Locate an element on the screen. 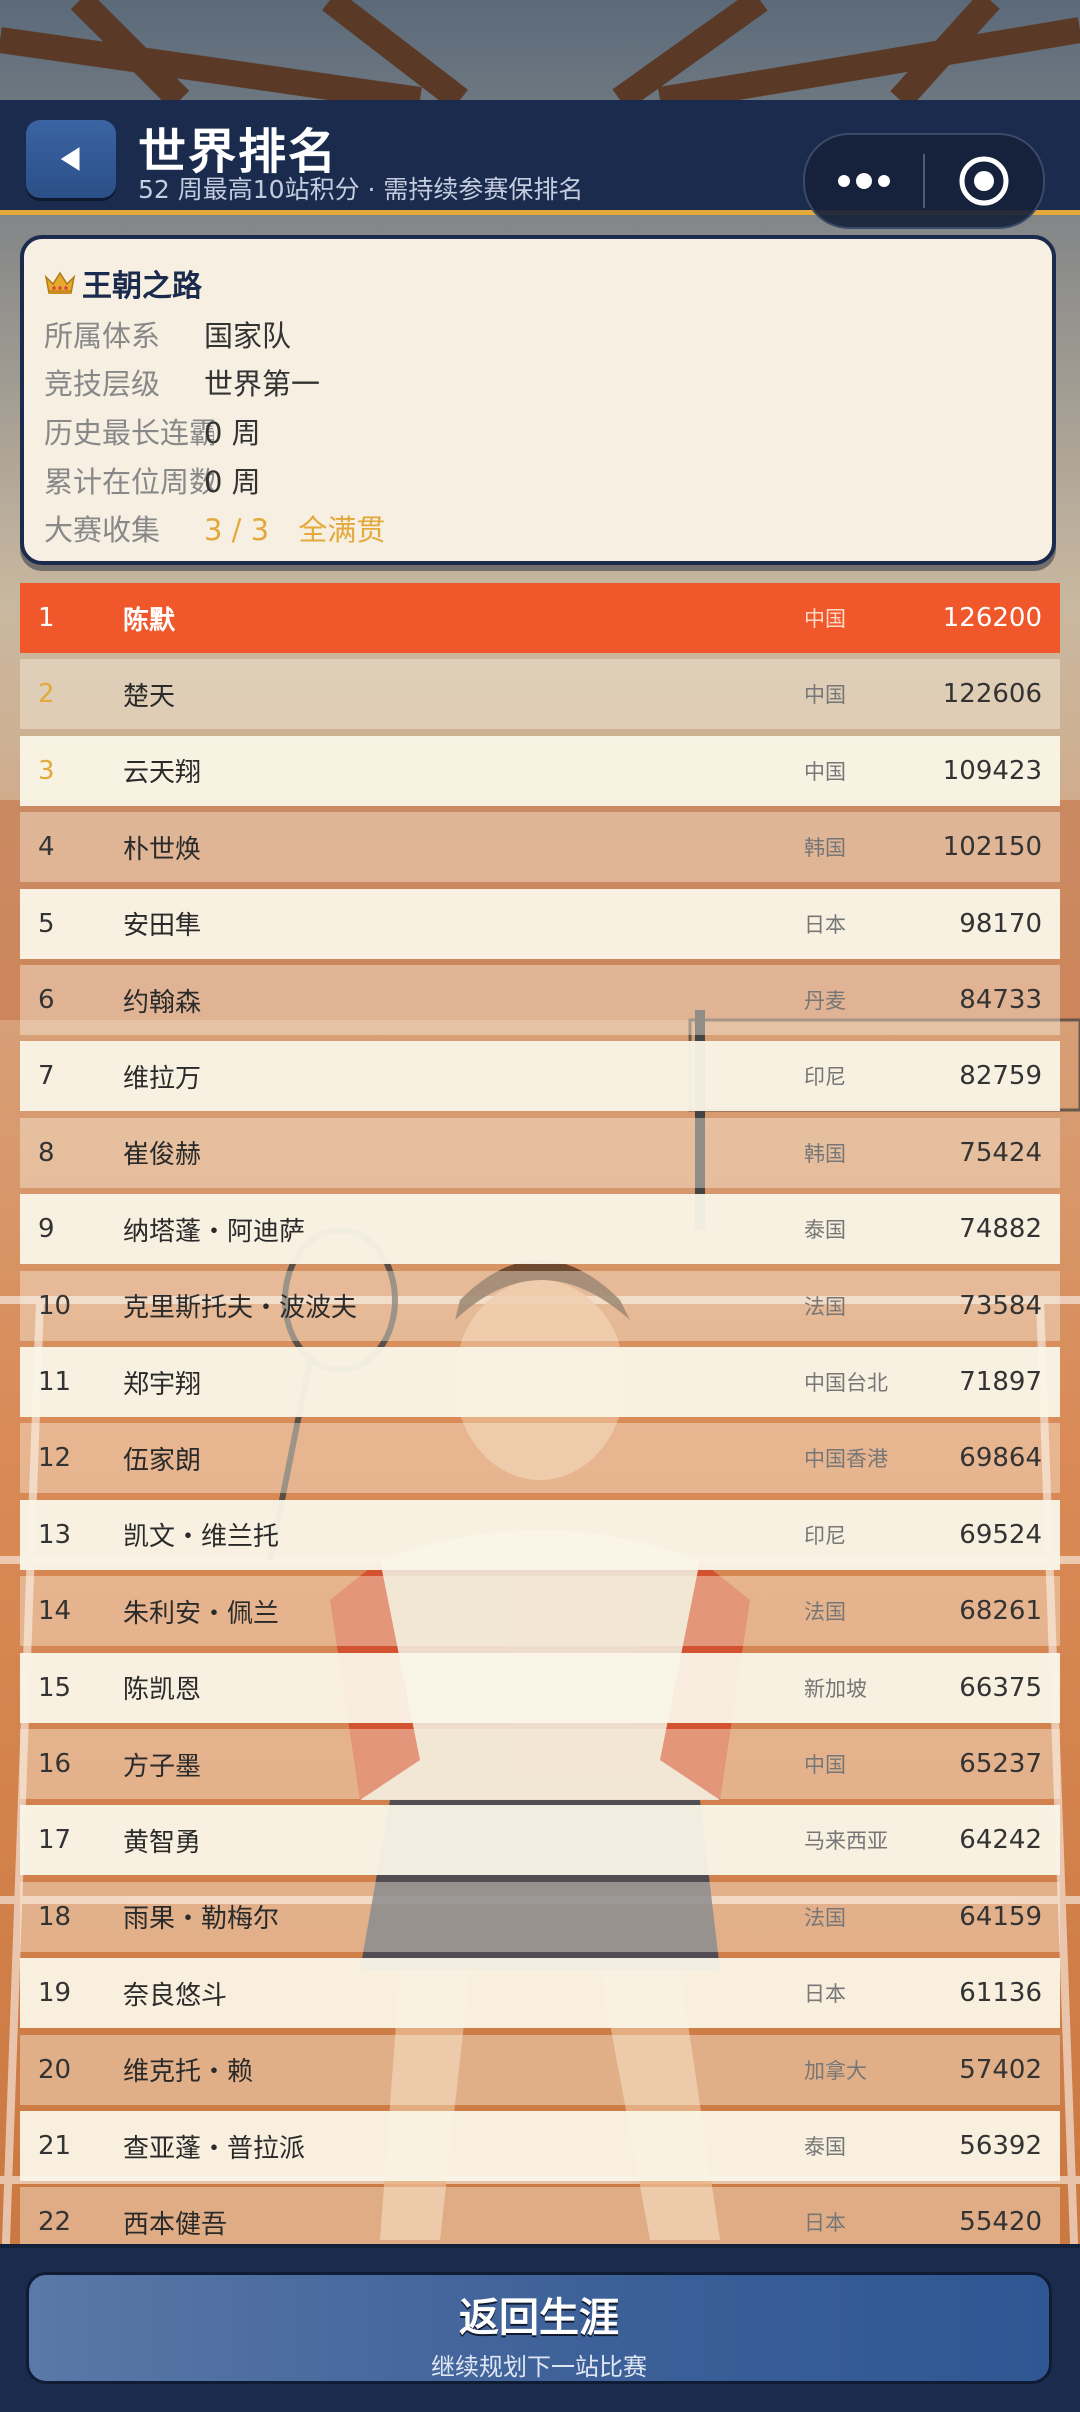 The width and height of the screenshot is (1080, 2412). player-name: 纳塔蓬・阿迪萨 is located at coordinates (214, 1231).